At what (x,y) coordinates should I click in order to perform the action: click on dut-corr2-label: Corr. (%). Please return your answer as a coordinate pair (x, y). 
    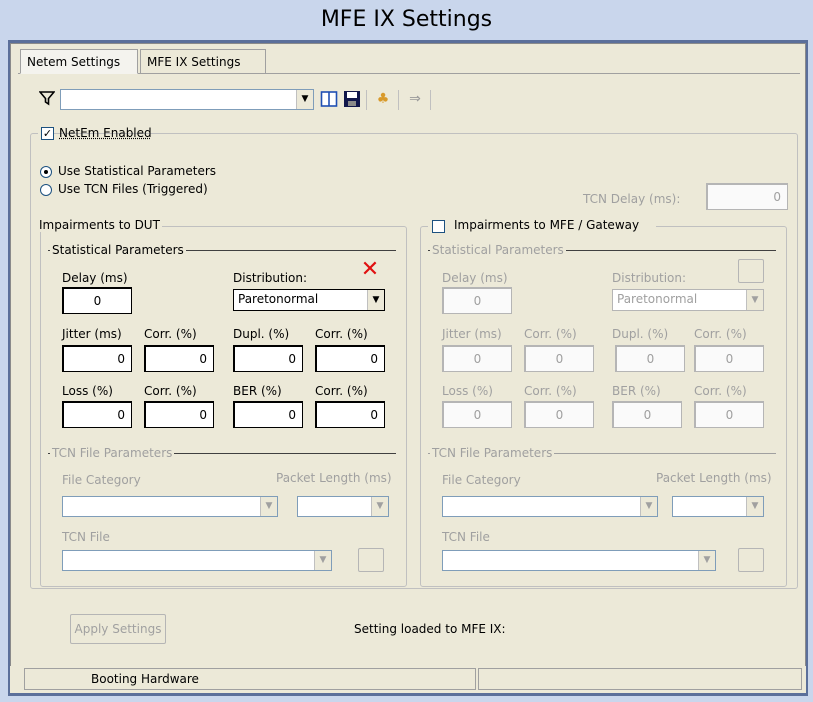
    Looking at the image, I should click on (341, 334).